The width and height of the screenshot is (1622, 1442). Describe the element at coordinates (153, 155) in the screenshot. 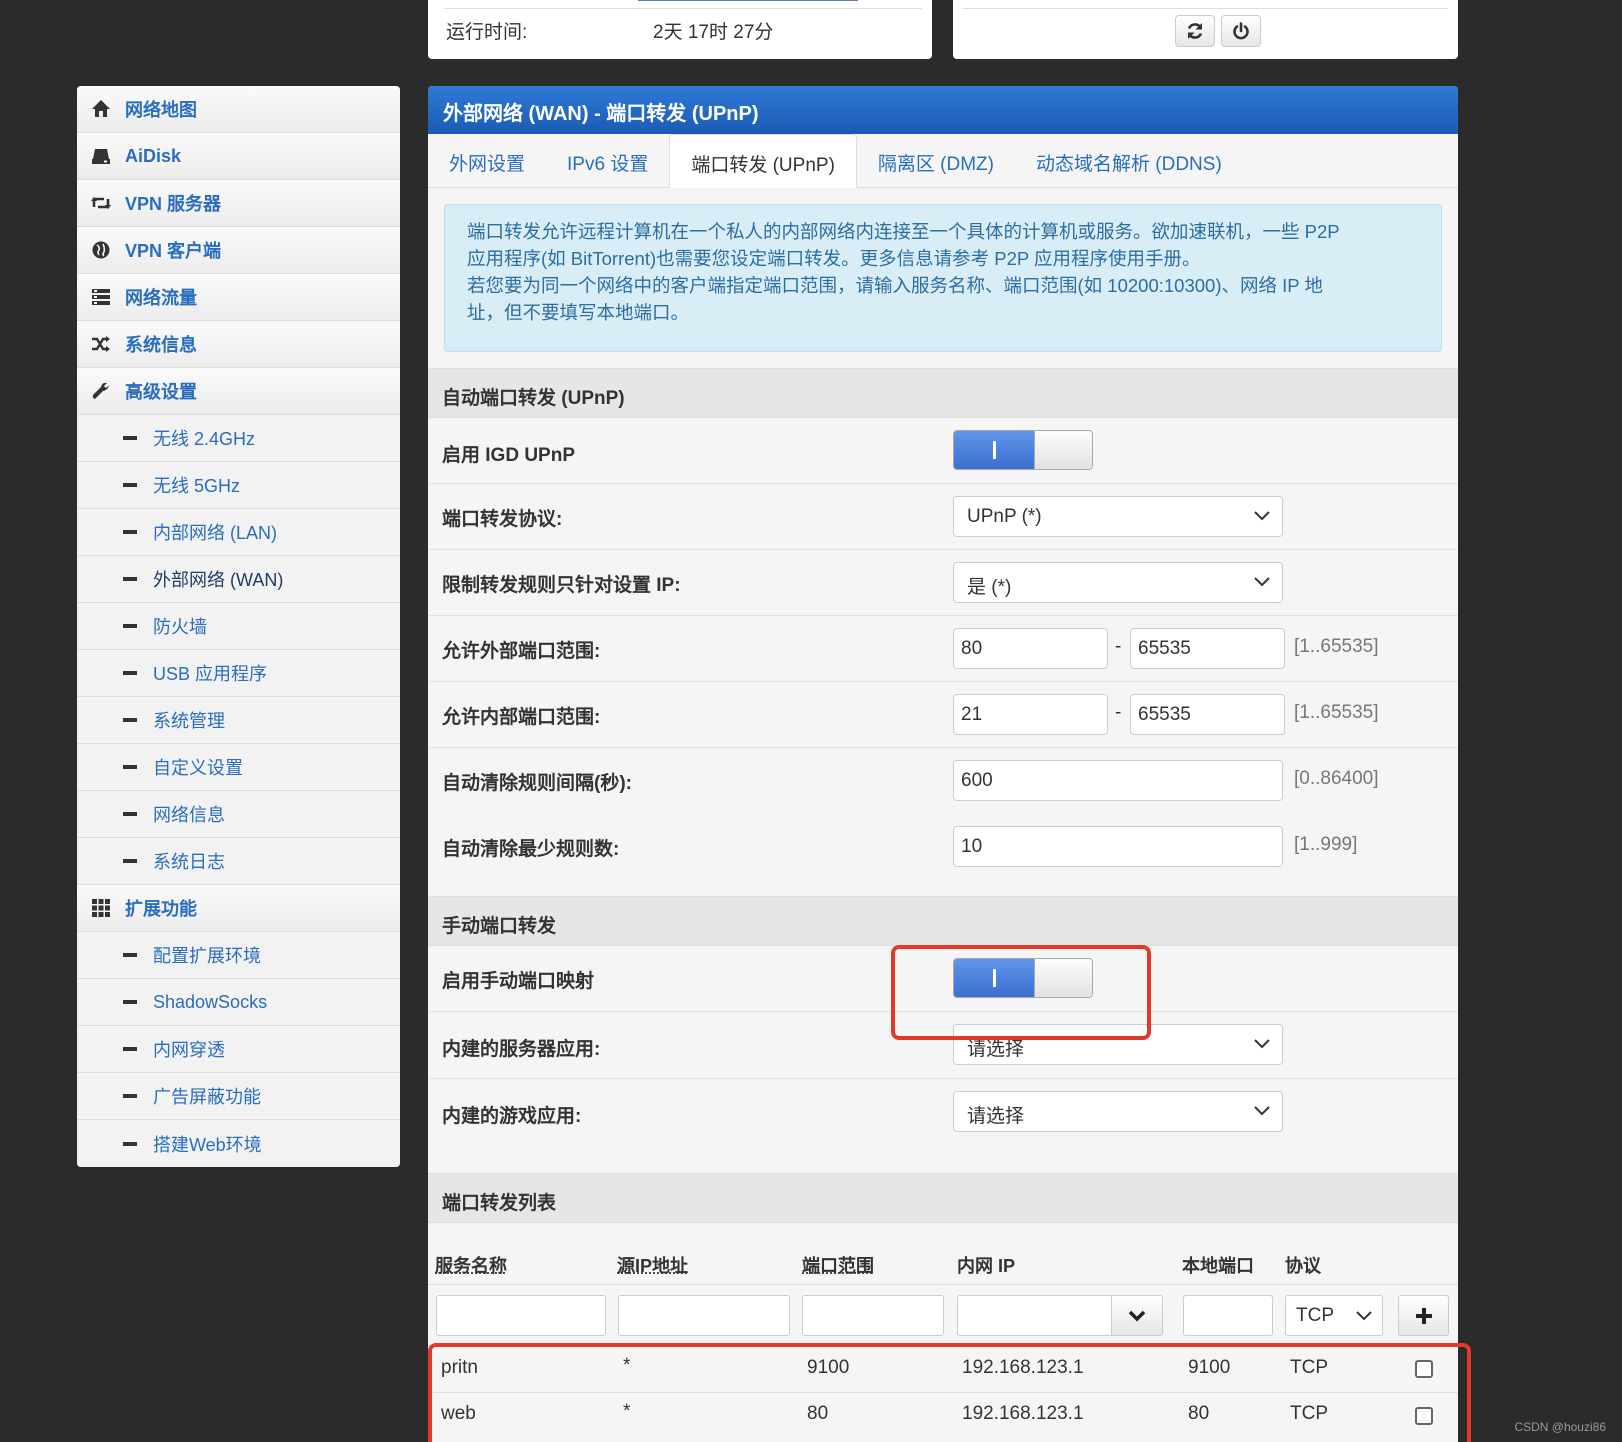

I see `sidebar-item-label: AiDisk` at that location.